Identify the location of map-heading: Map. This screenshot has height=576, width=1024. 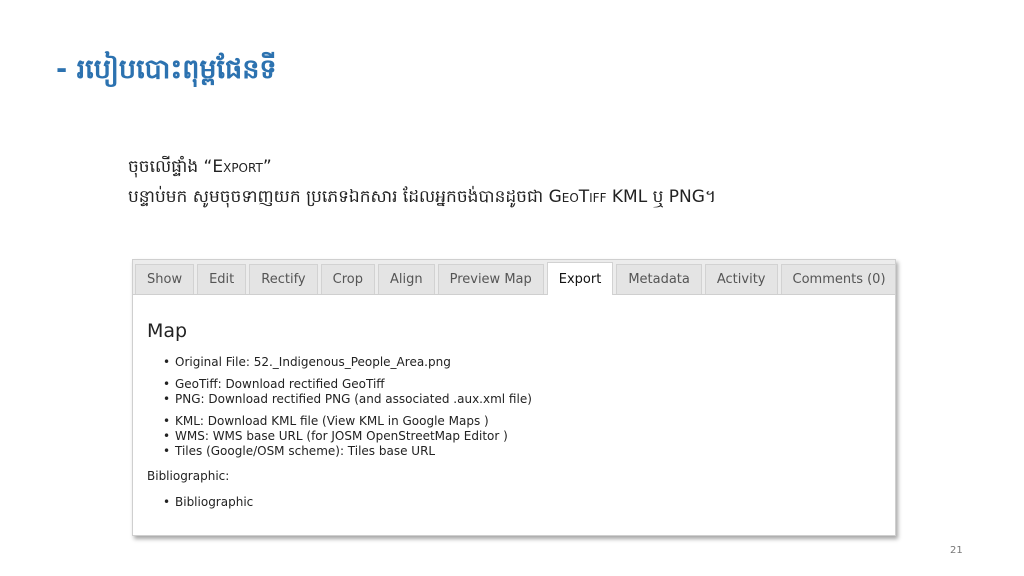
(167, 331).